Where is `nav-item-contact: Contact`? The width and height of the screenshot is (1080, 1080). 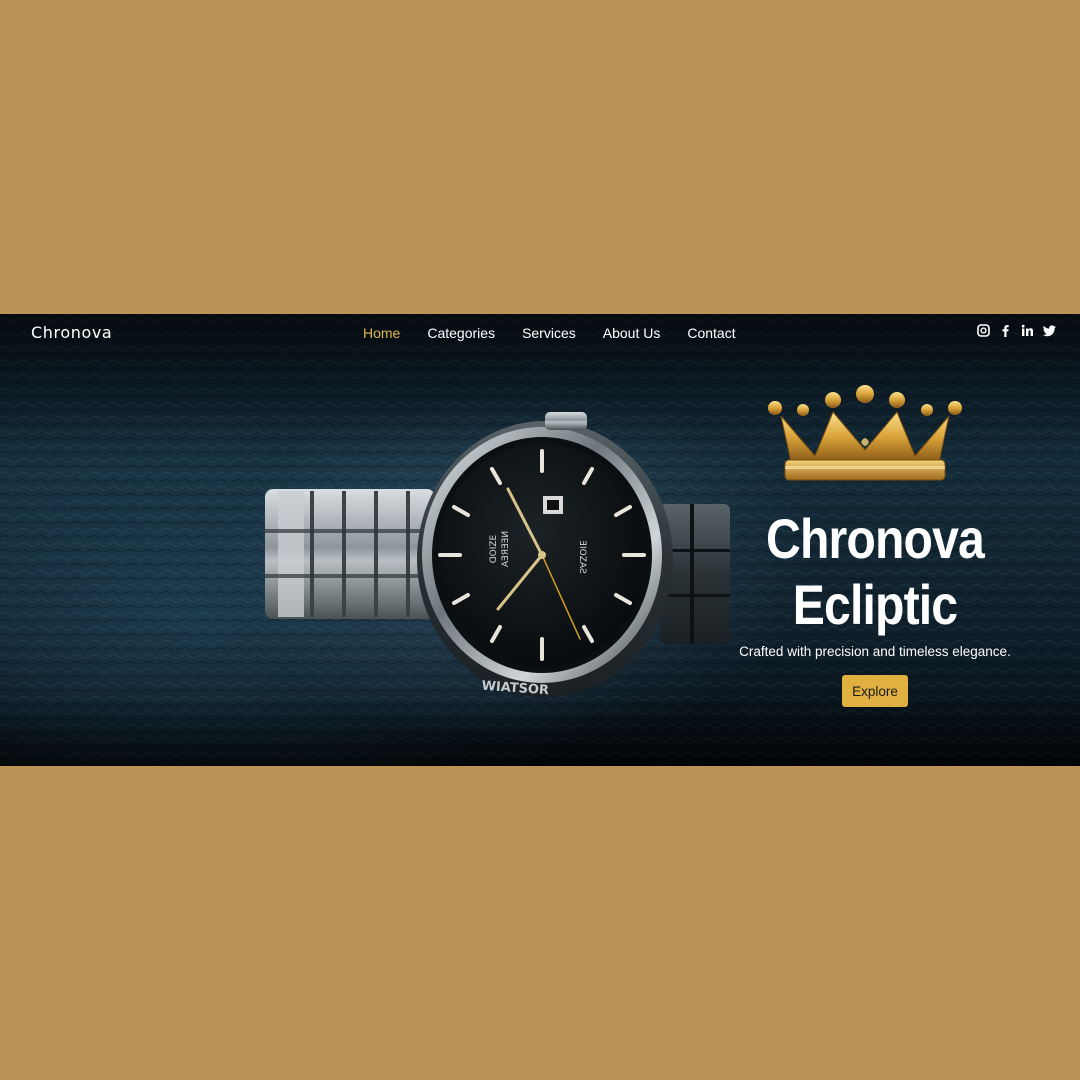
nav-item-contact: Contact is located at coordinates (711, 333).